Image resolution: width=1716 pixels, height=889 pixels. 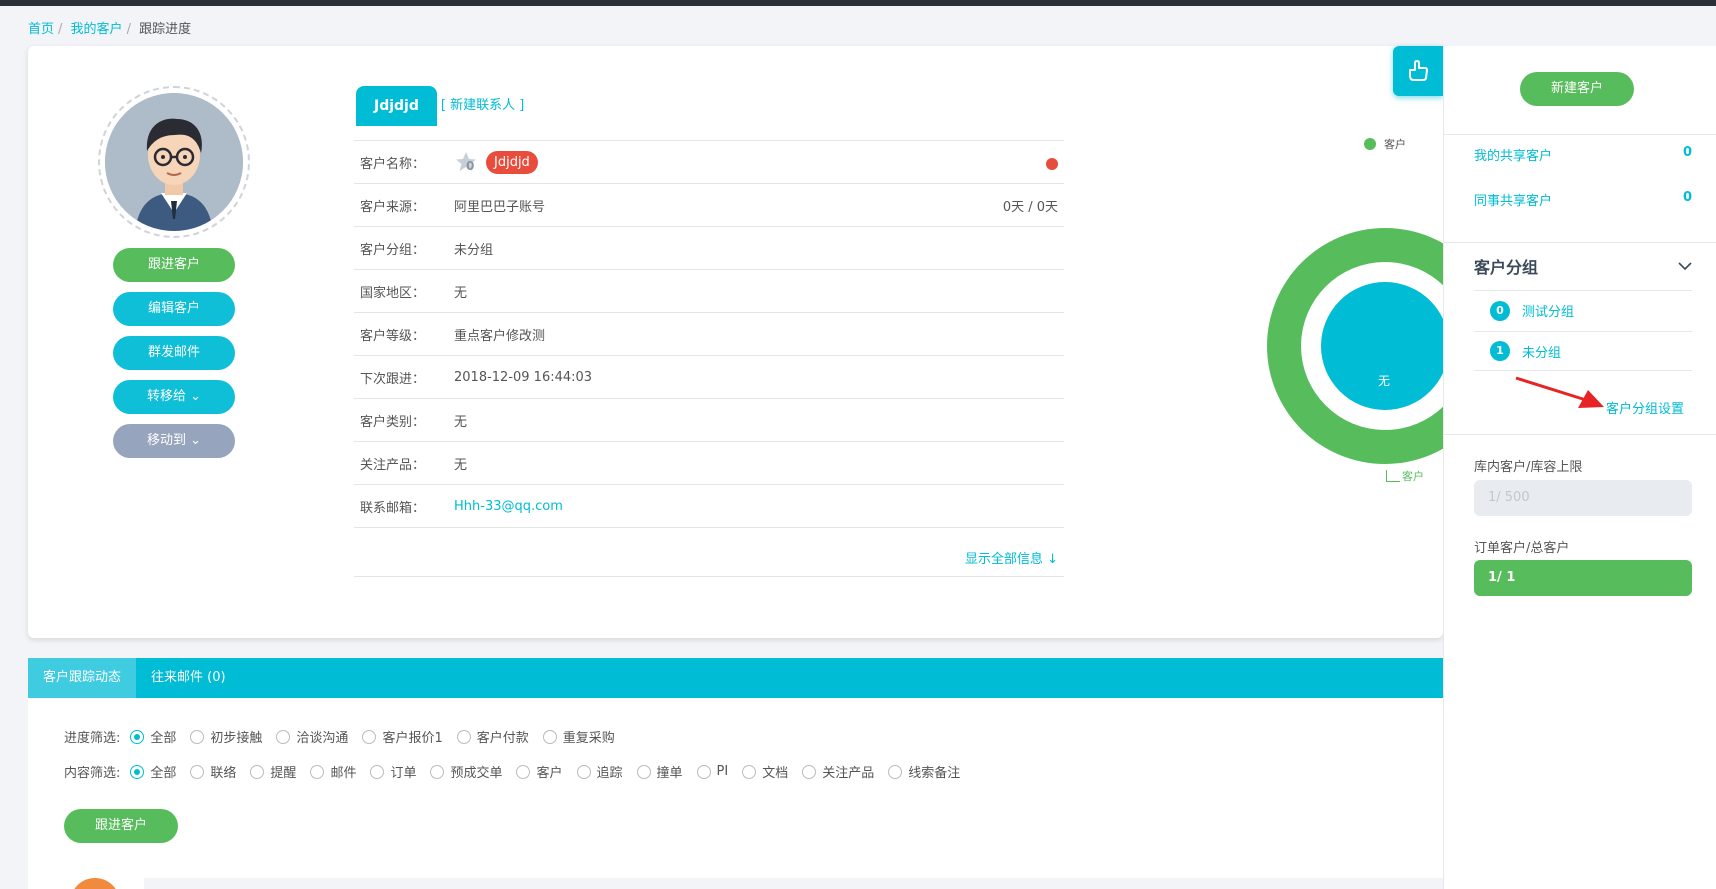 What do you see at coordinates (1583, 154) in the screenshot?
I see `my-shared-customers: 我的共享客户 0` at bounding box center [1583, 154].